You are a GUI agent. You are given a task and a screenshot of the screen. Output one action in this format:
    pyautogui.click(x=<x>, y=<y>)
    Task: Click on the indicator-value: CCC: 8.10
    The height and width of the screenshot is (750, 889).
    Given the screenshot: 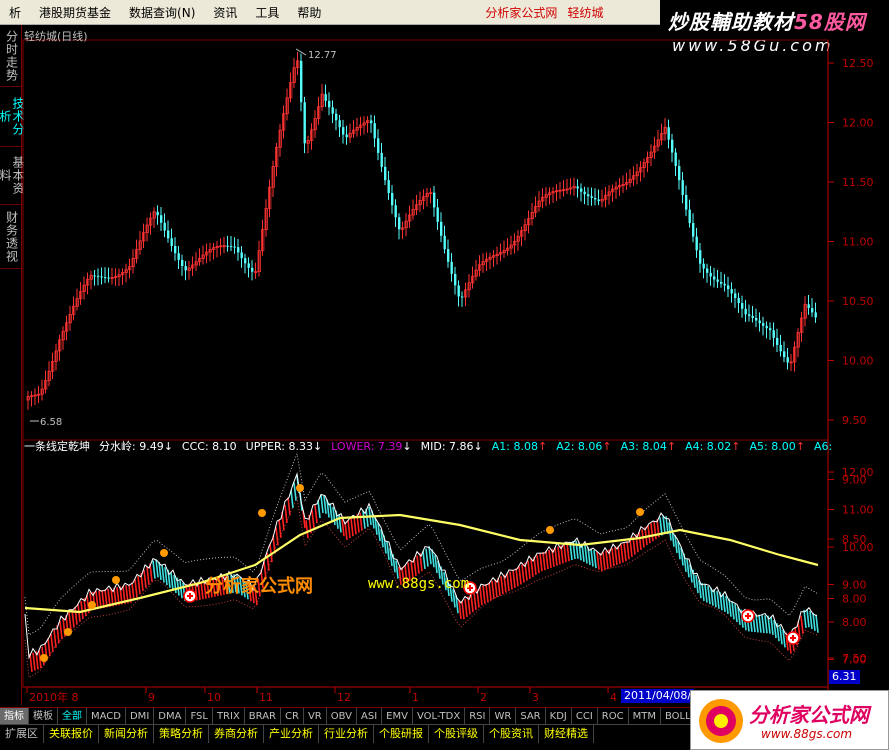 What is the action you would take?
    pyautogui.click(x=209, y=446)
    